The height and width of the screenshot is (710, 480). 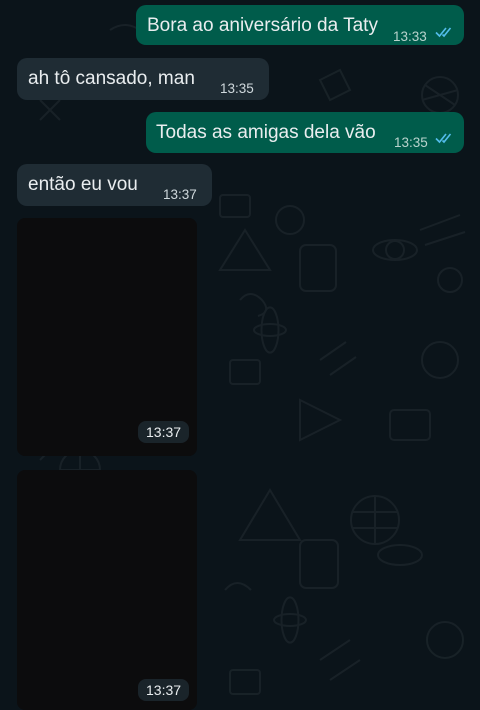 I want to click on message-bubble-incoming: então eu vou 13:37, so click(x=114, y=185).